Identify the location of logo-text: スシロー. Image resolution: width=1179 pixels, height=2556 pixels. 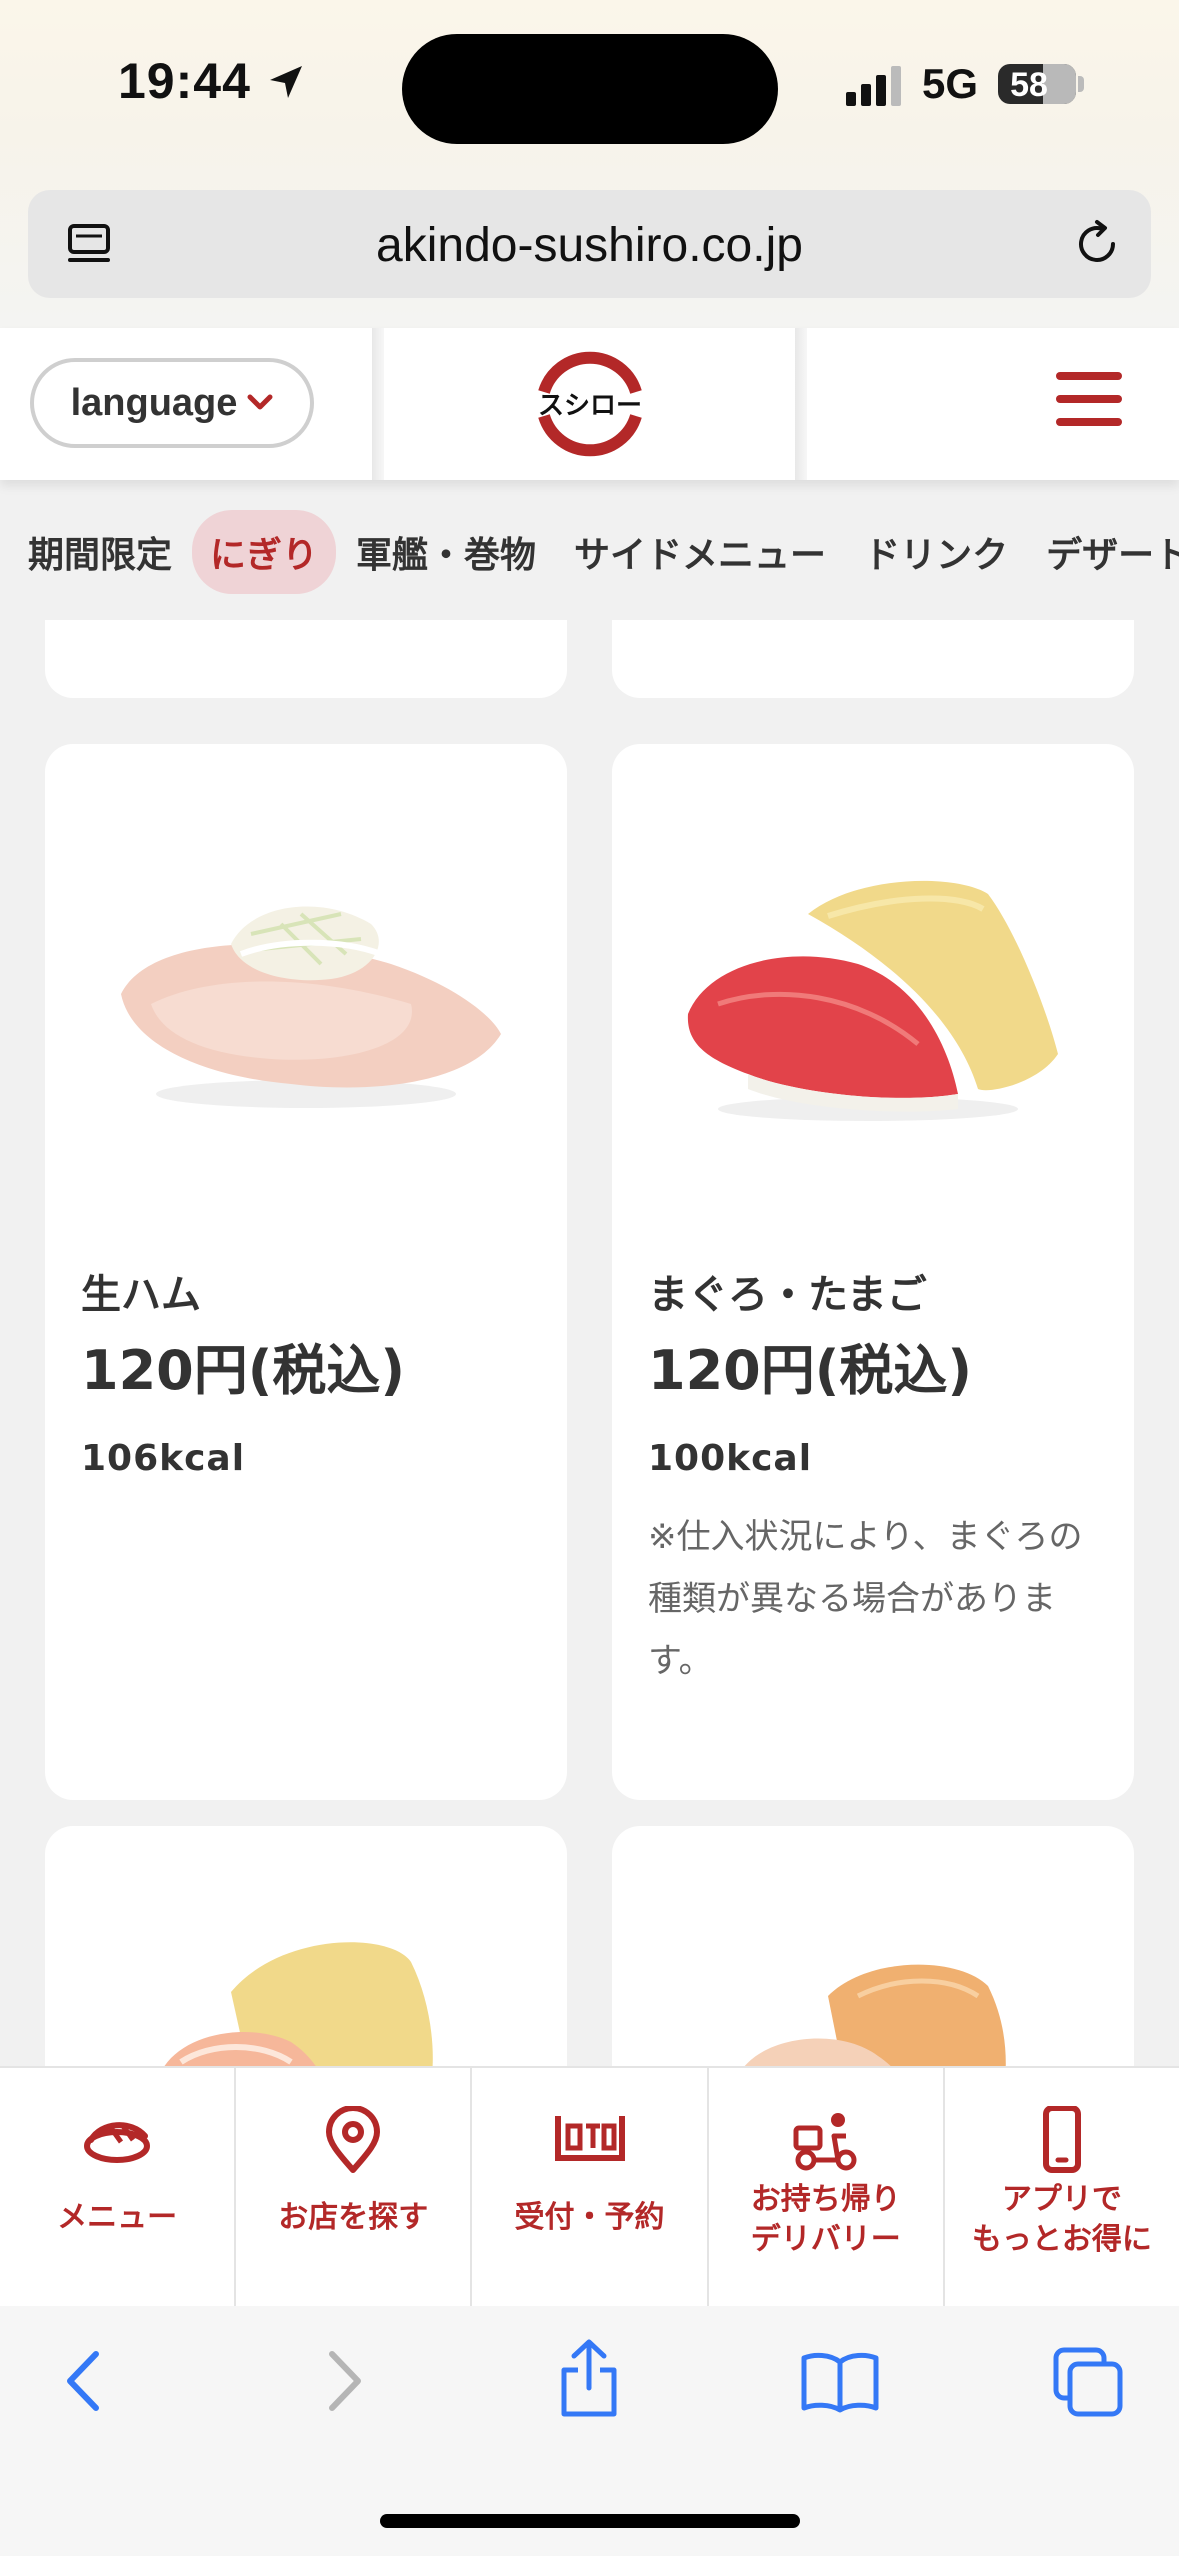
(590, 406).